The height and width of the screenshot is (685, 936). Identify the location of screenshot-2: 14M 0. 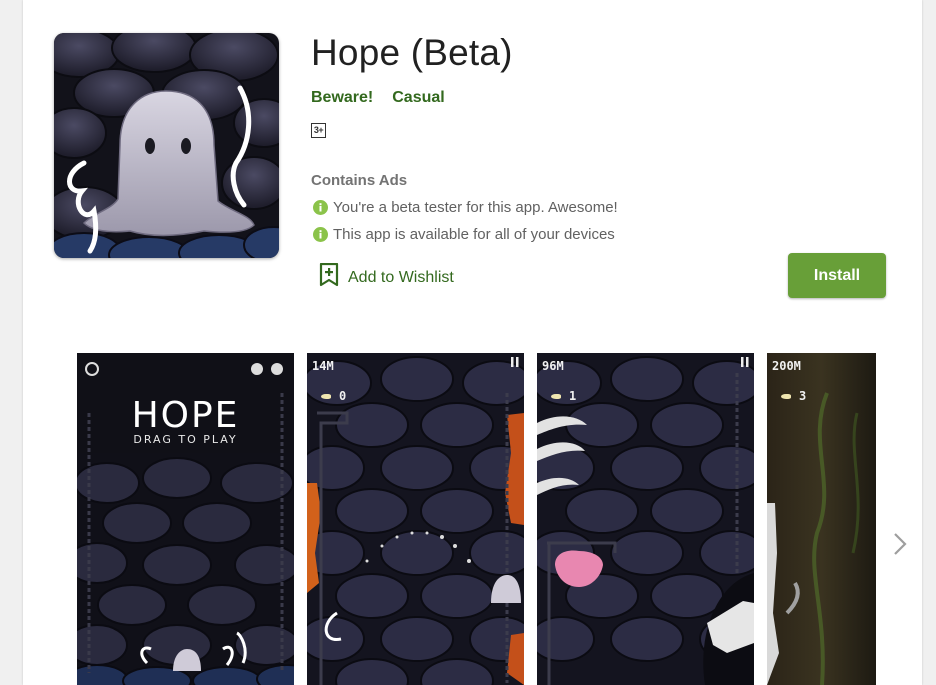
(415, 519).